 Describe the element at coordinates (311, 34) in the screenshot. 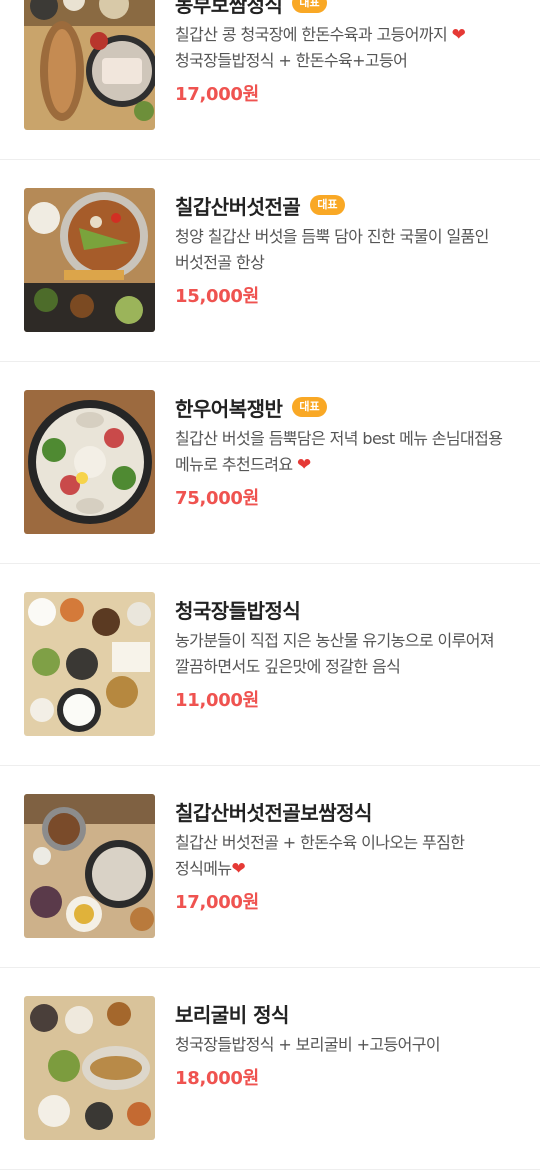

I see `description-text: 칠갑산 콩 청국장에 한돈수육과 고등어까지` at that location.